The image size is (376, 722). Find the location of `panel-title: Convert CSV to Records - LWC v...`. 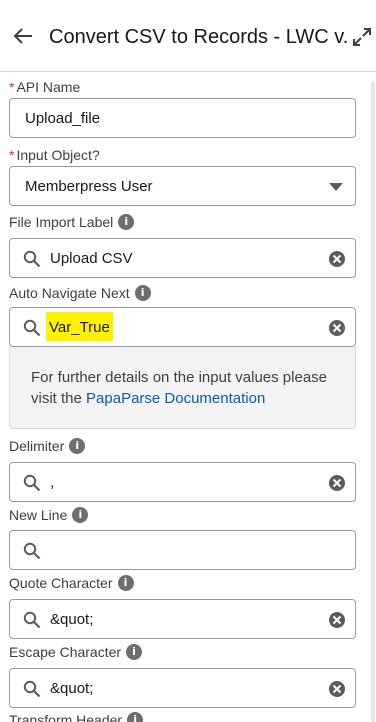

panel-title: Convert CSV to Records - LWC v... is located at coordinates (199, 37).